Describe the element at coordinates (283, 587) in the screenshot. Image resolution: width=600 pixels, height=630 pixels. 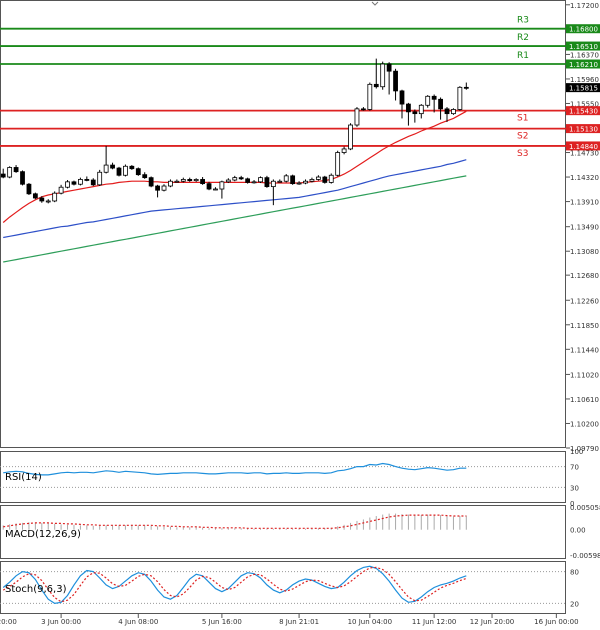
I see `stochastic-panel-frame` at that location.